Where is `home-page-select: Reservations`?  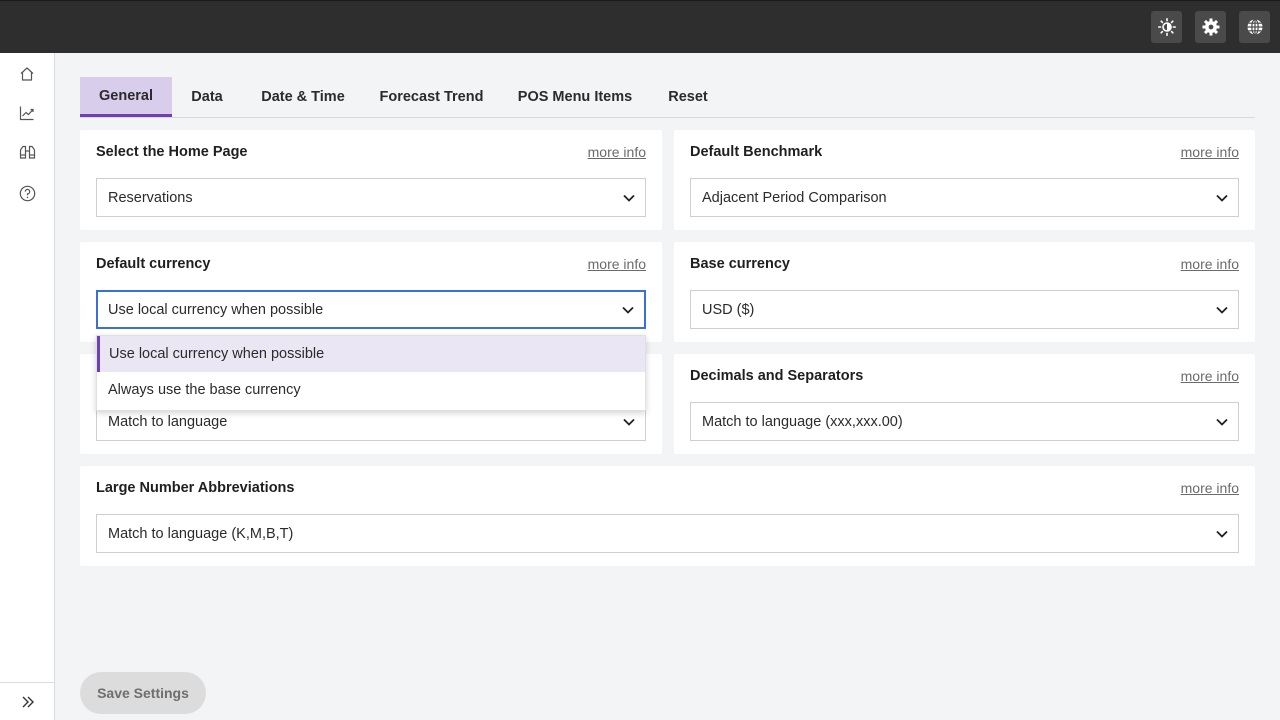
home-page-select: Reservations is located at coordinates (371, 197).